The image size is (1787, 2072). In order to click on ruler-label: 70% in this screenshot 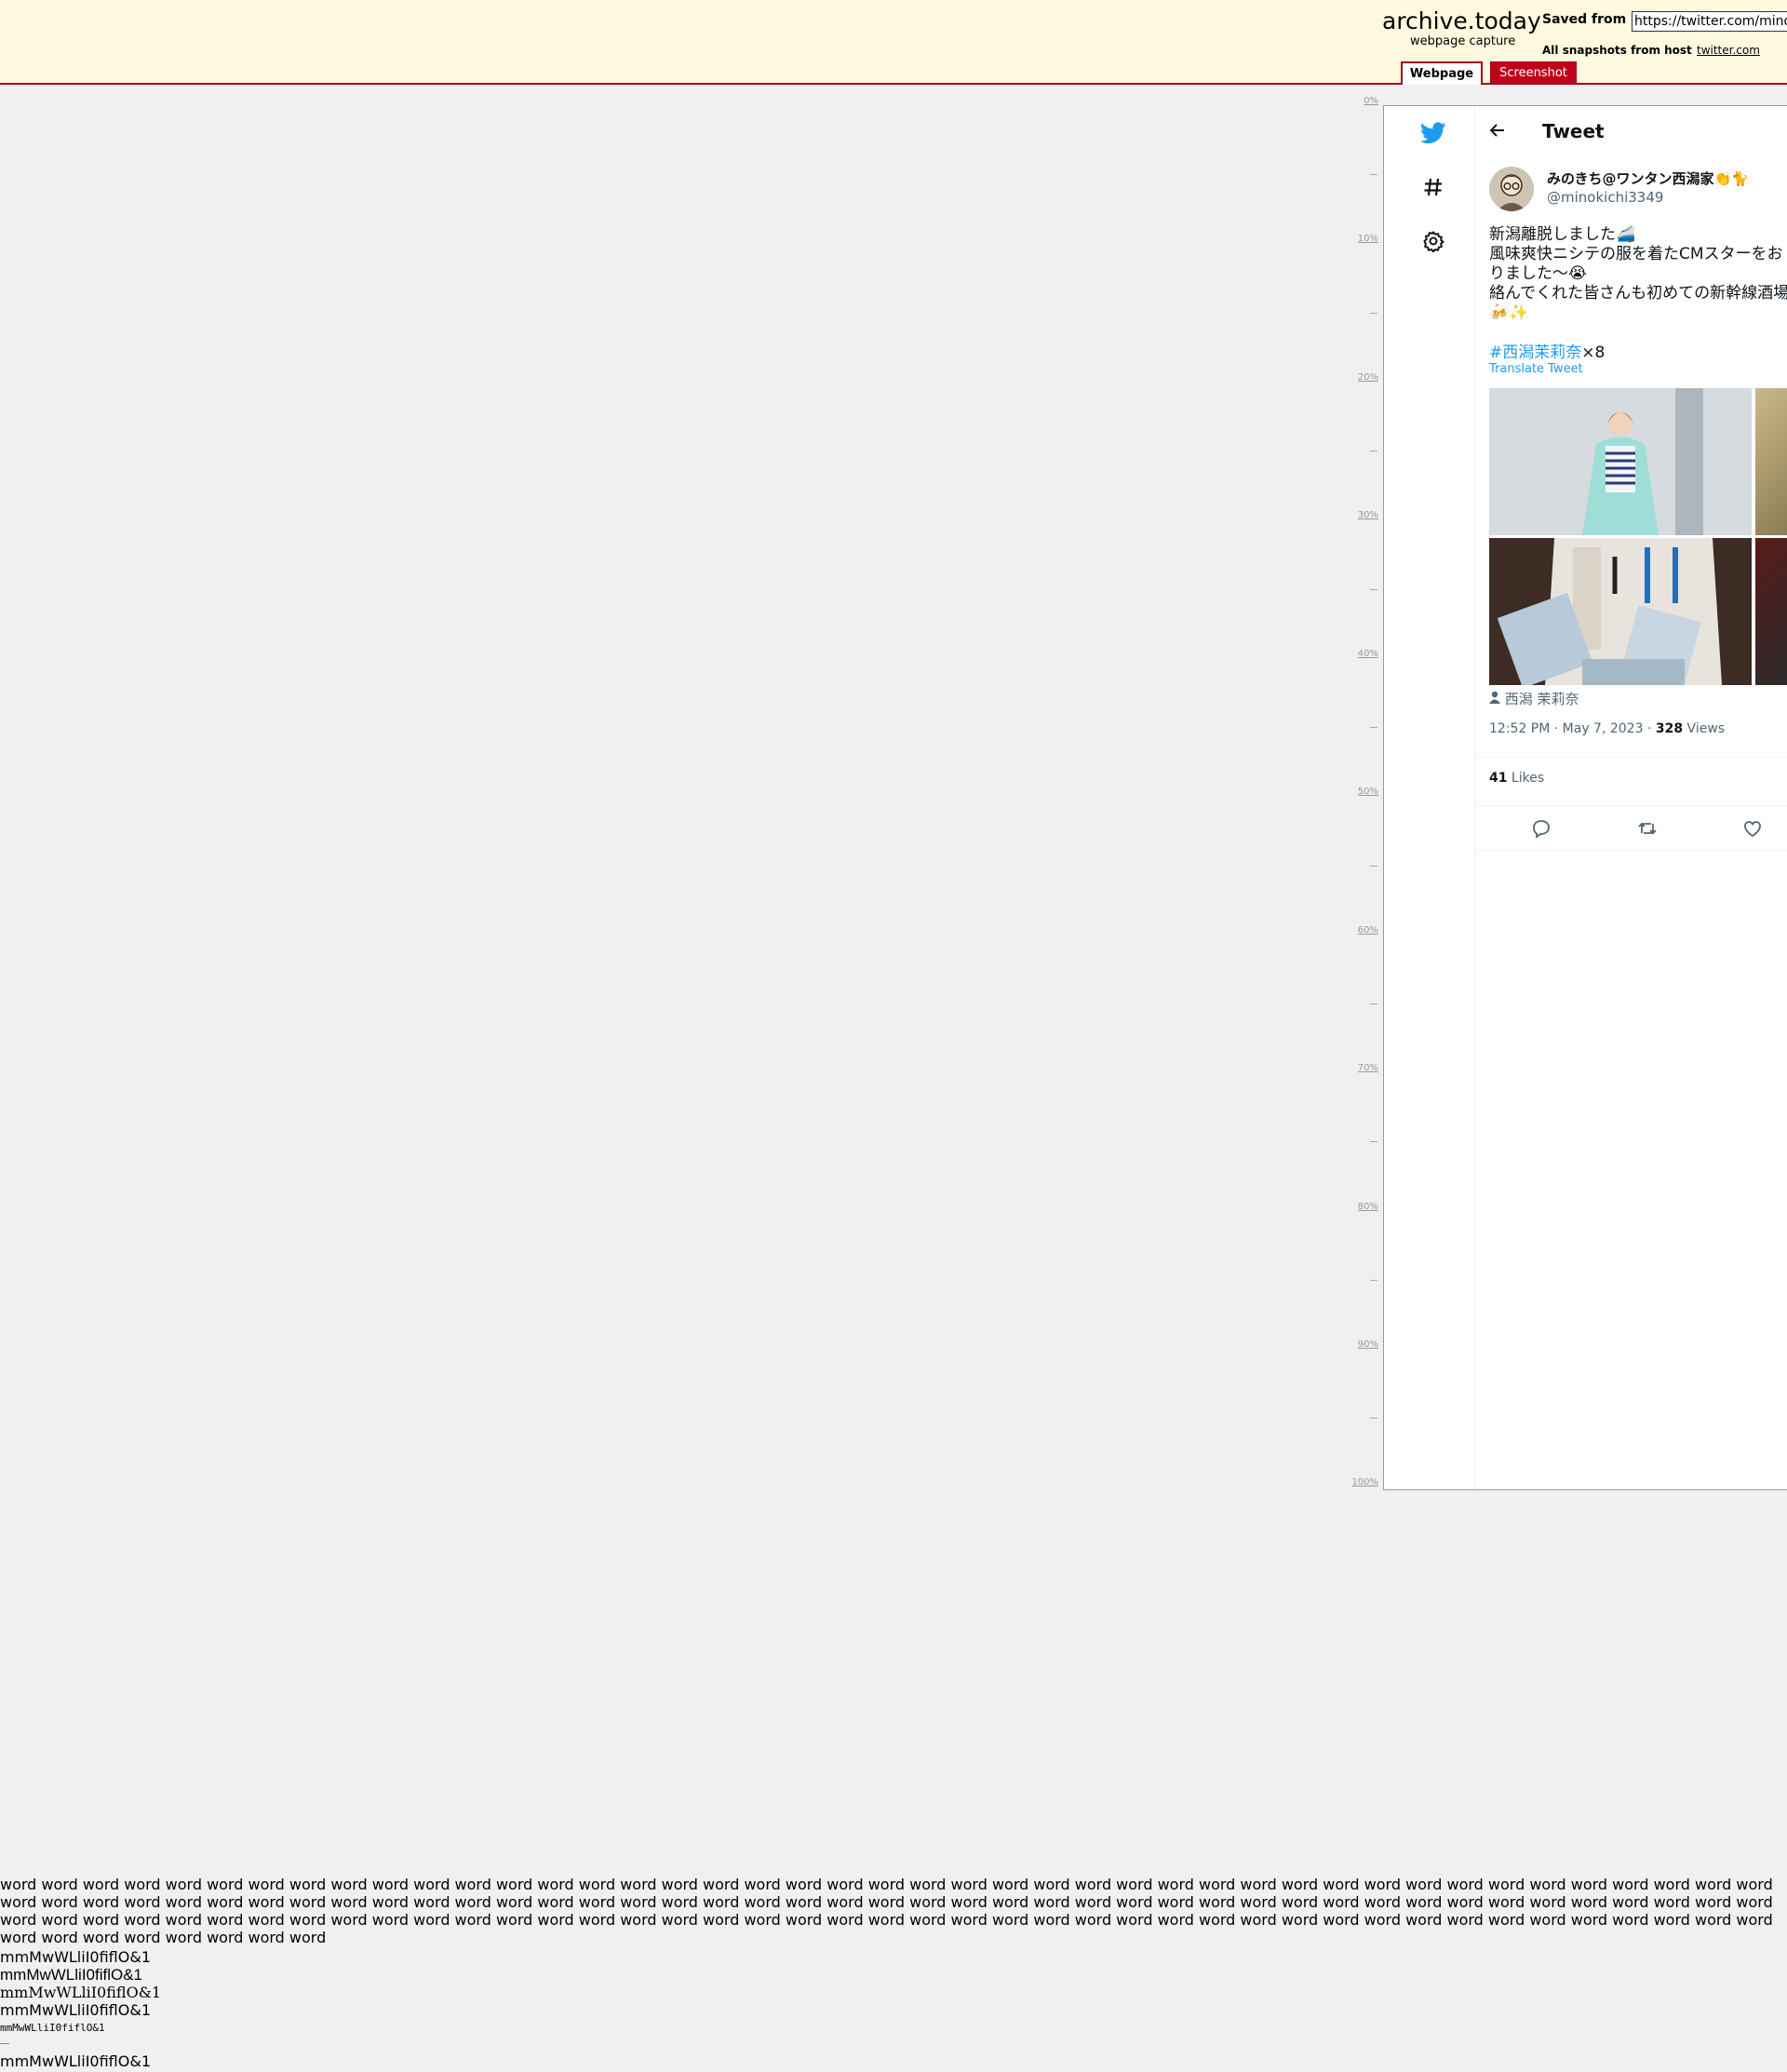, I will do `click(1350, 1068)`.